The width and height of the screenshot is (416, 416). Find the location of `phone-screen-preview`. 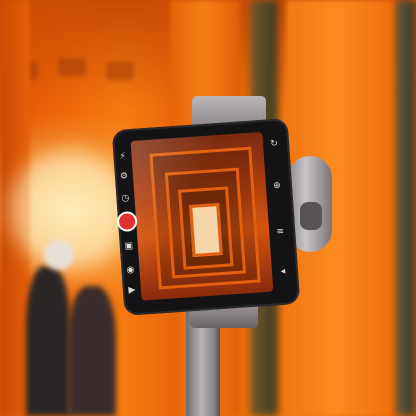

phone-screen-preview is located at coordinates (202, 216).